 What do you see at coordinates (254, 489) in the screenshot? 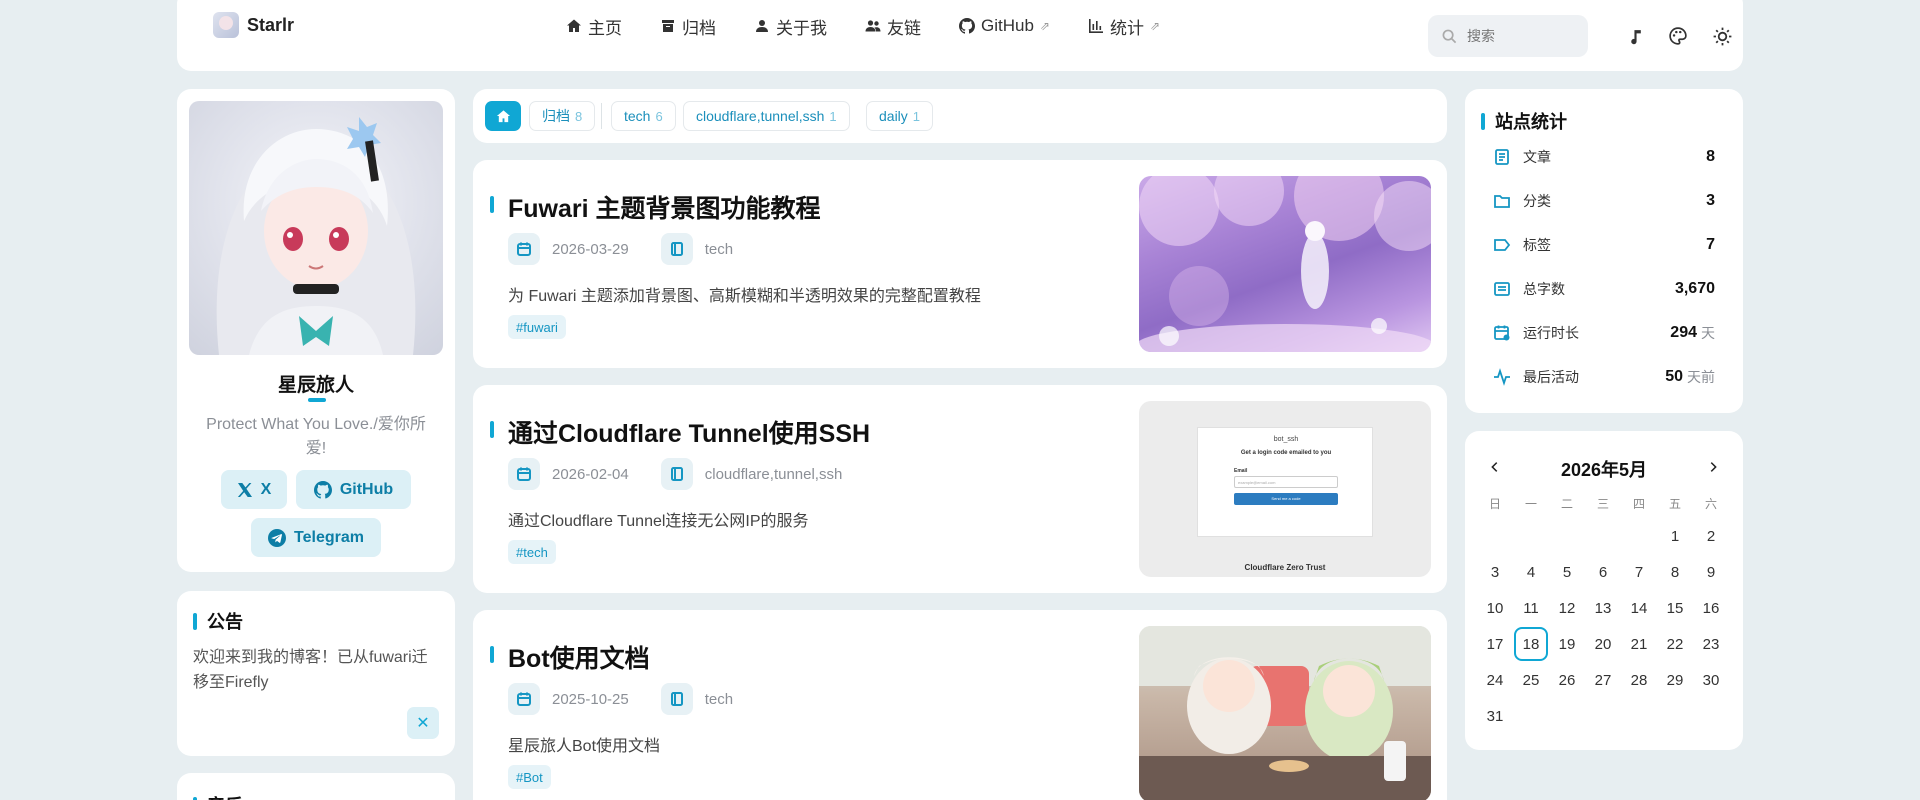
I see `social-x-button: X` at bounding box center [254, 489].